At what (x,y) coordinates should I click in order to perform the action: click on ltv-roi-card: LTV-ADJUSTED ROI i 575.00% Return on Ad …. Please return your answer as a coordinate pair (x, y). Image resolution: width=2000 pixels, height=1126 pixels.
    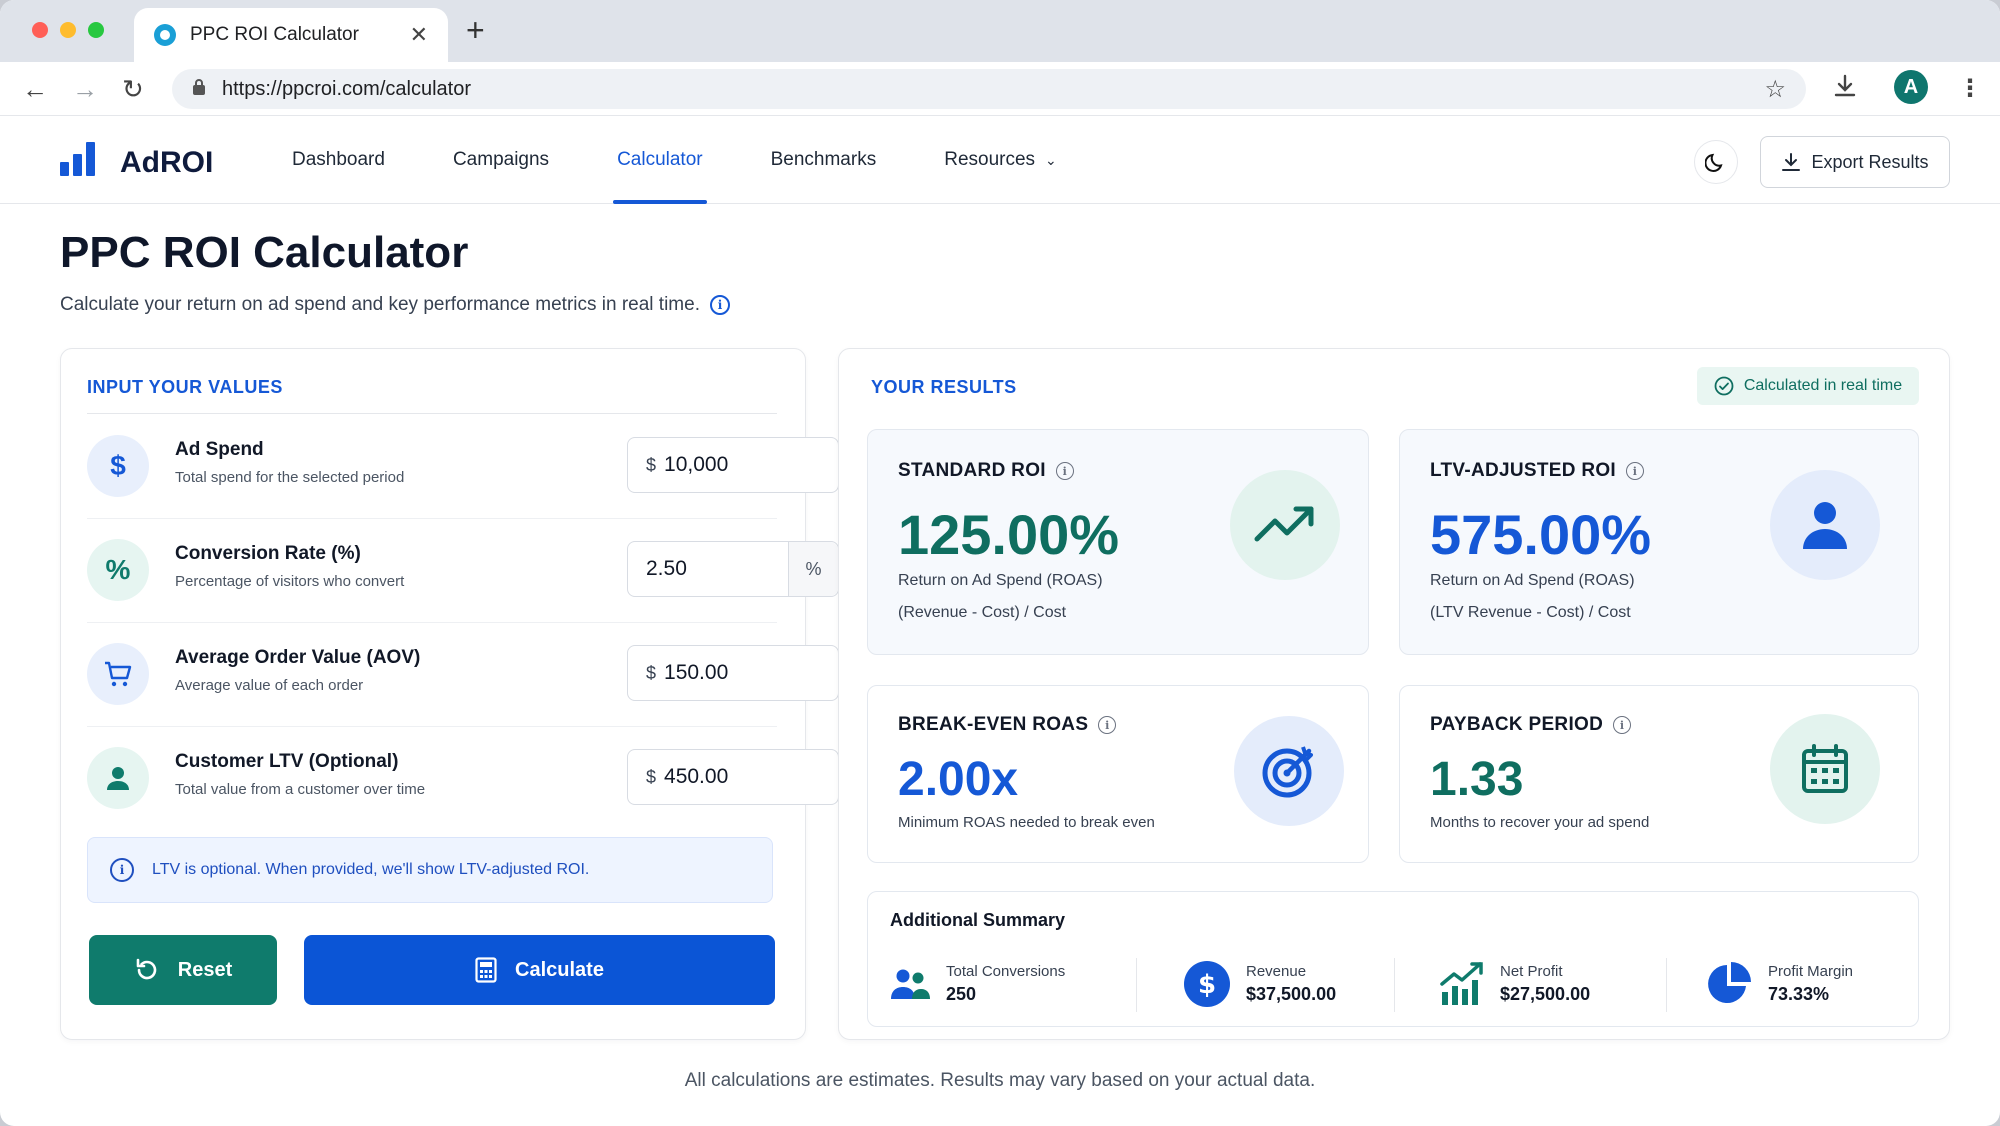
    Looking at the image, I should click on (1659, 542).